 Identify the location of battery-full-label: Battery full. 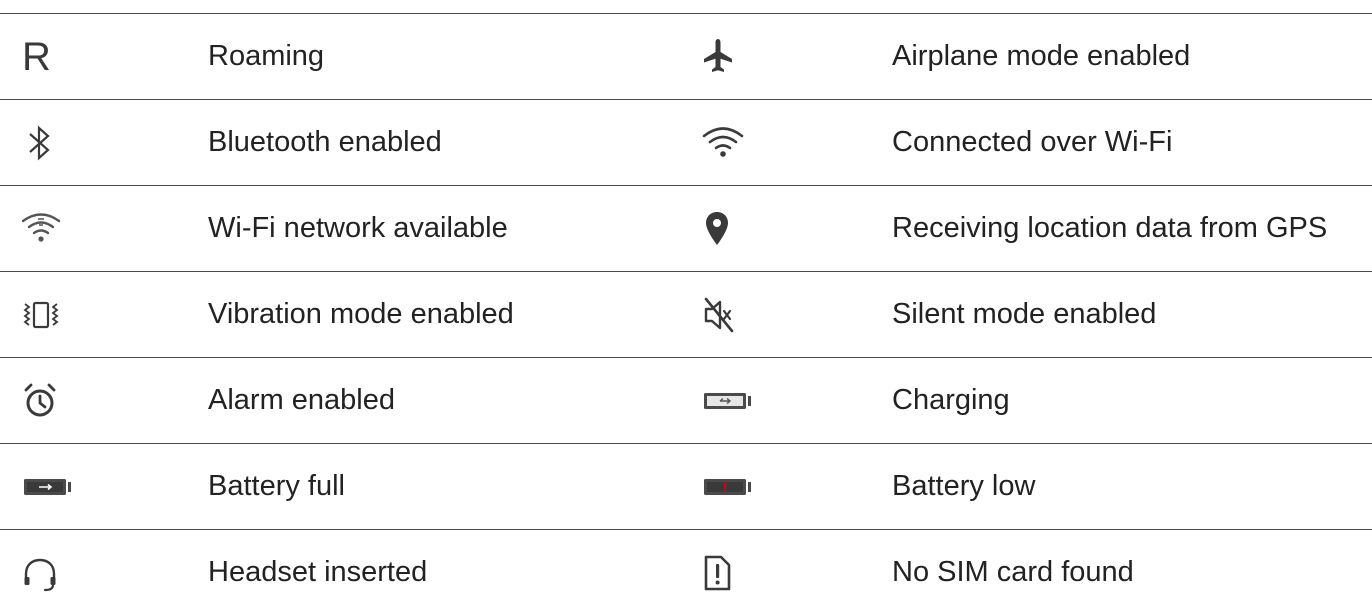
(276, 486).